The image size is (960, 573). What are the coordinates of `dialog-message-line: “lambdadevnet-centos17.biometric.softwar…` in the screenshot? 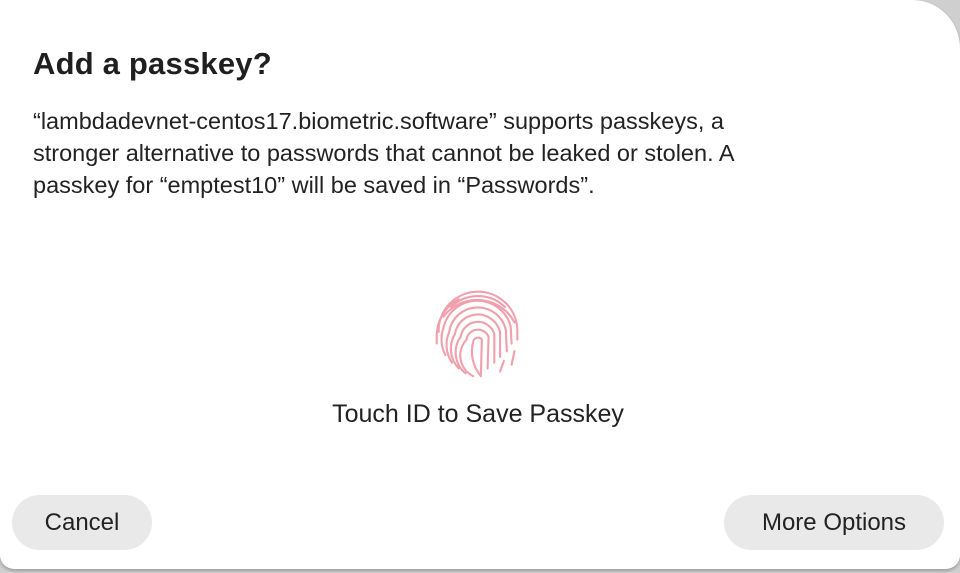 It's located at (378, 121).